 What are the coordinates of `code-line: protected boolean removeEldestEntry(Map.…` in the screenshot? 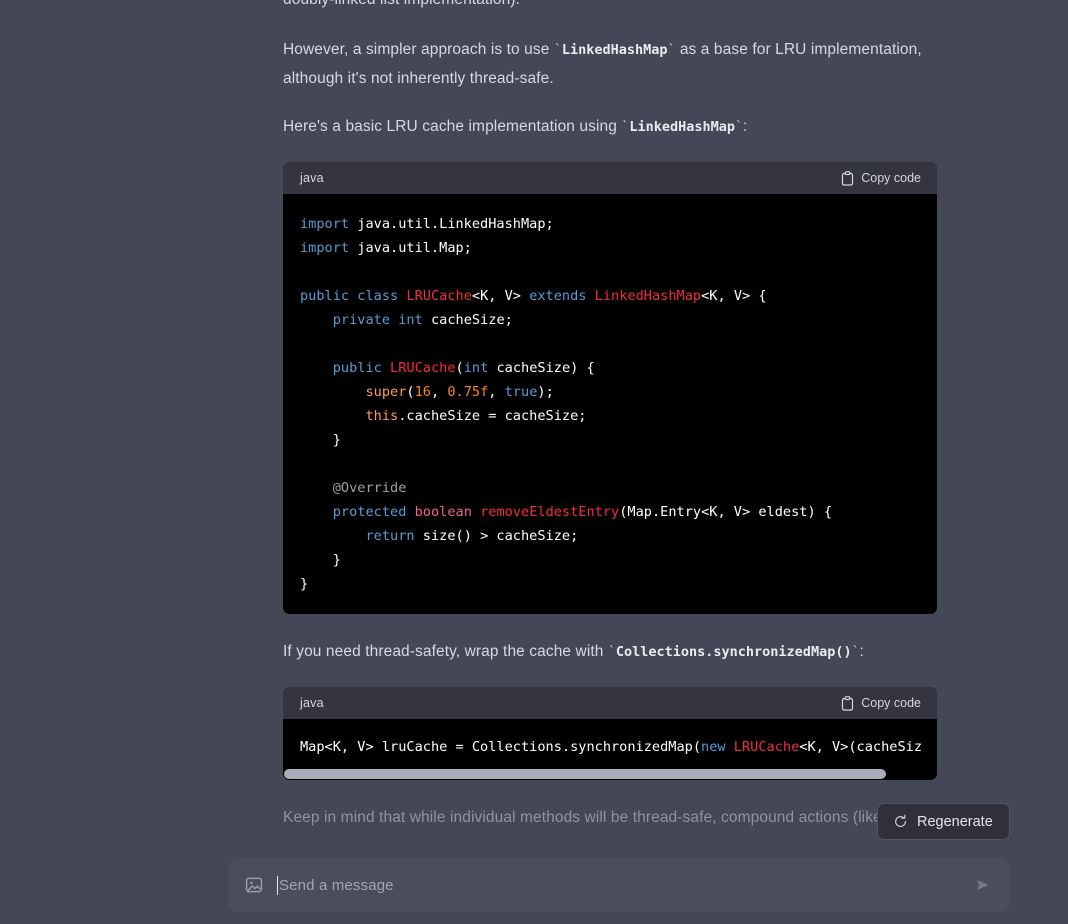 It's located at (582, 512).